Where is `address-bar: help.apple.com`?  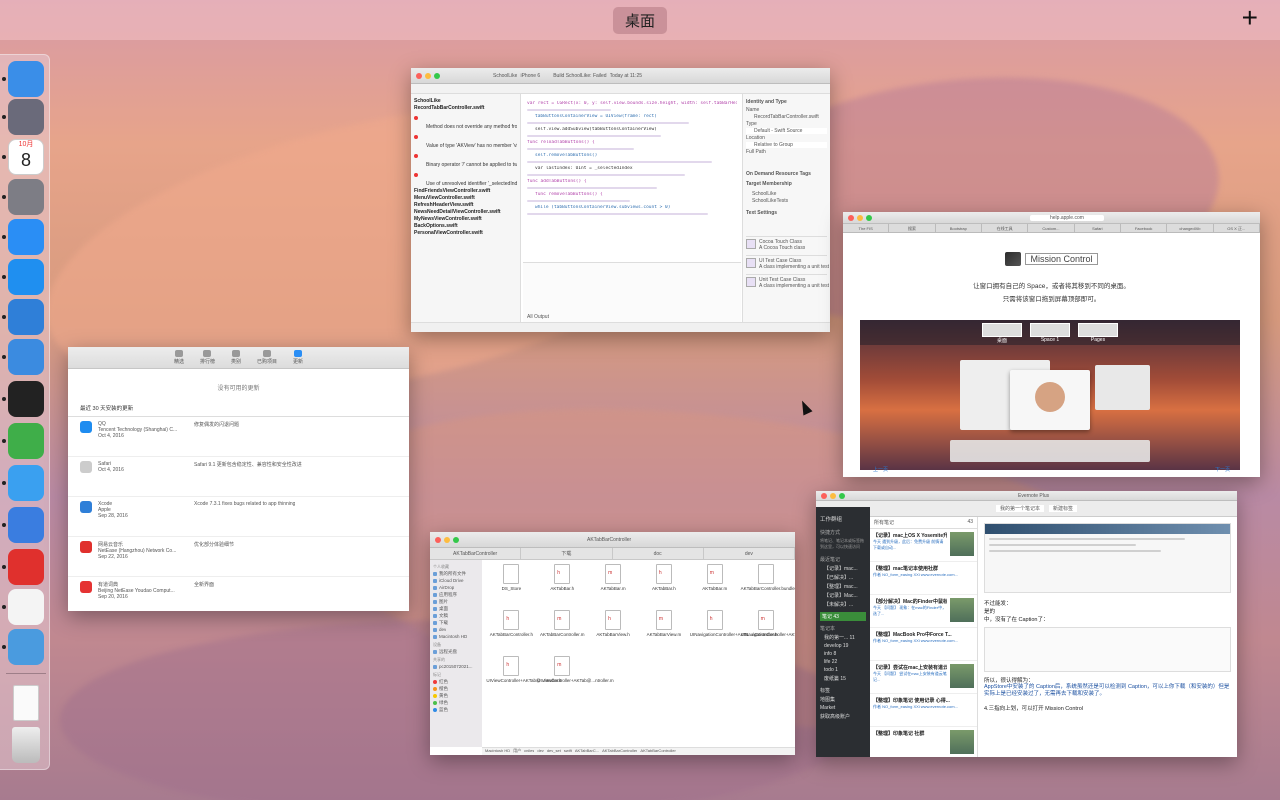 address-bar: help.apple.com is located at coordinates (1067, 217).